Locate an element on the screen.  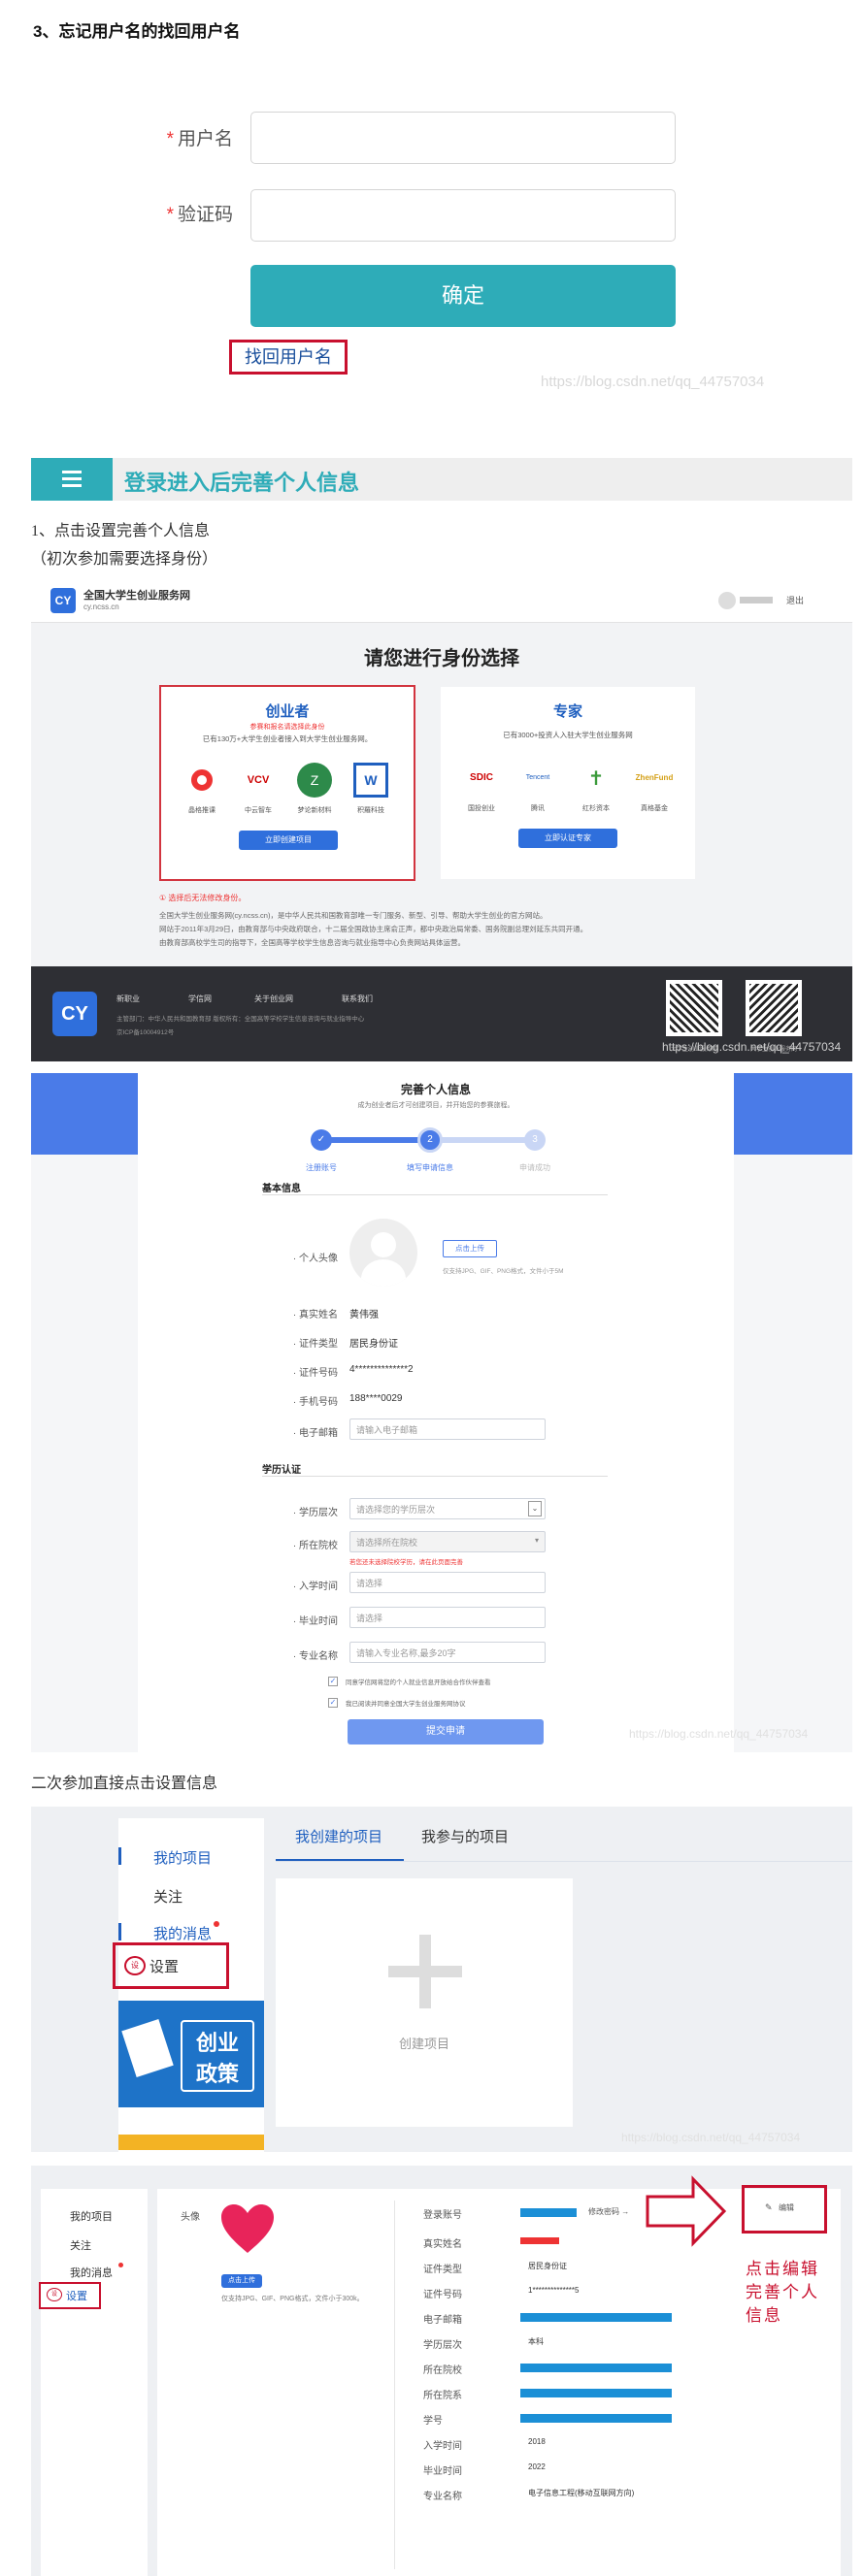
create-project-button: 立即创建项目 is located at coordinates (288, 840).